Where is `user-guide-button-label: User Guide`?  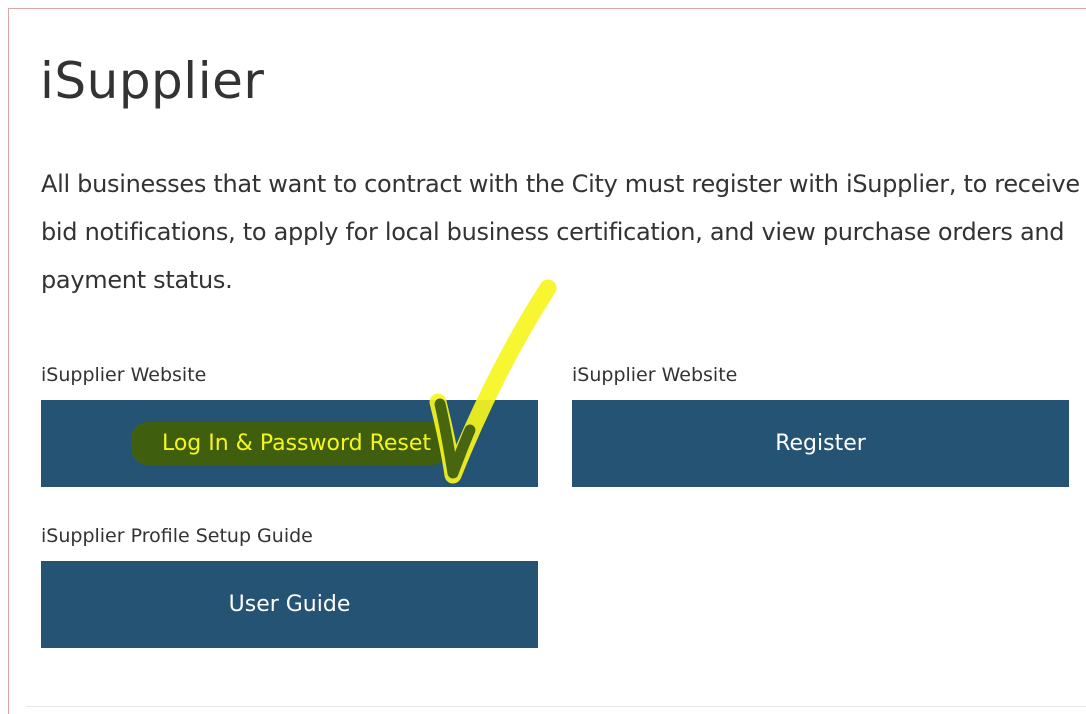 user-guide-button-label: User Guide is located at coordinates (289, 604).